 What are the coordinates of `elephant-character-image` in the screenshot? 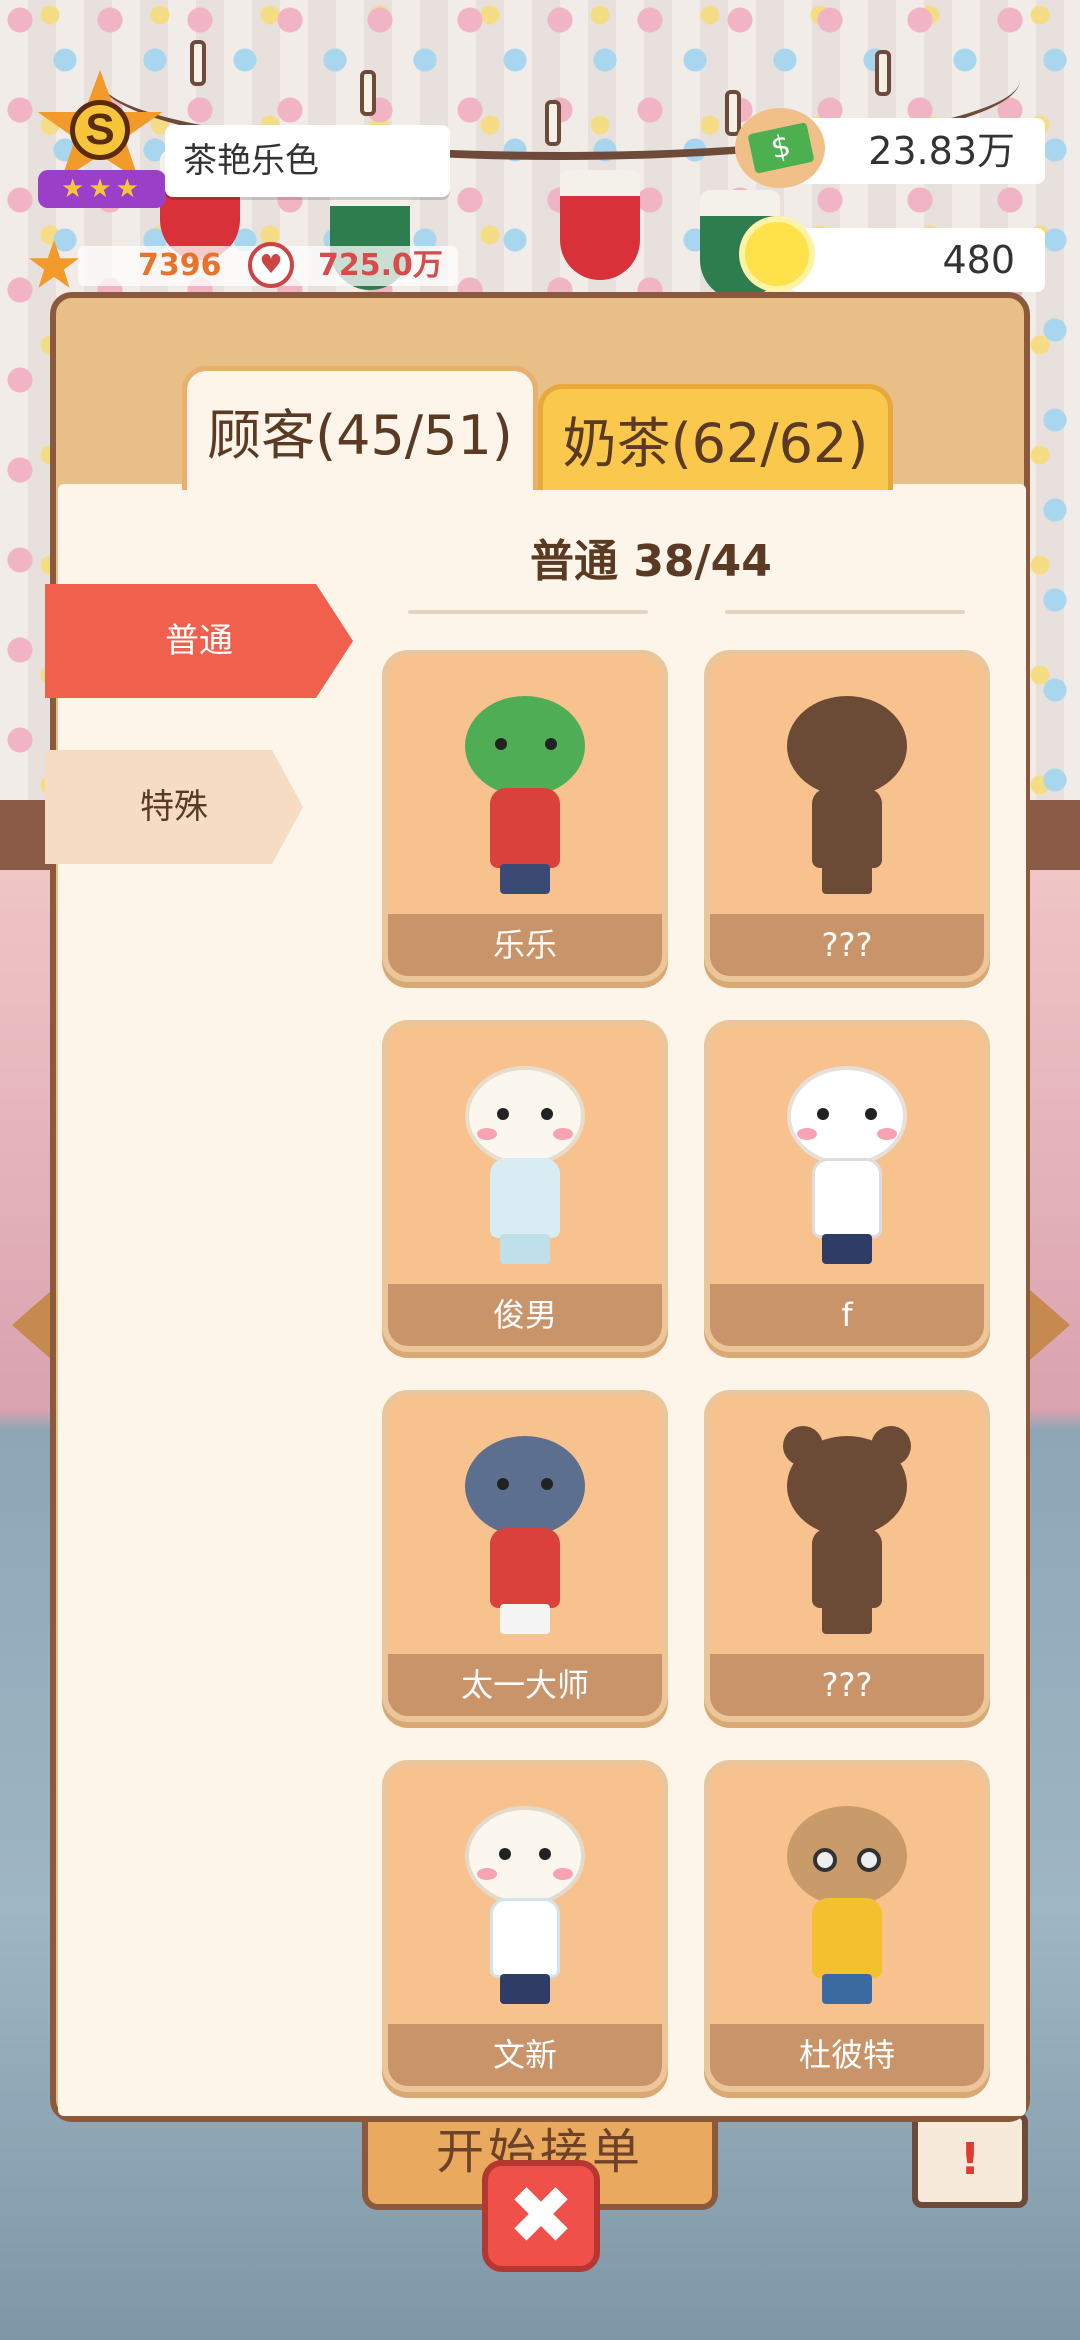 It's located at (525, 1536).